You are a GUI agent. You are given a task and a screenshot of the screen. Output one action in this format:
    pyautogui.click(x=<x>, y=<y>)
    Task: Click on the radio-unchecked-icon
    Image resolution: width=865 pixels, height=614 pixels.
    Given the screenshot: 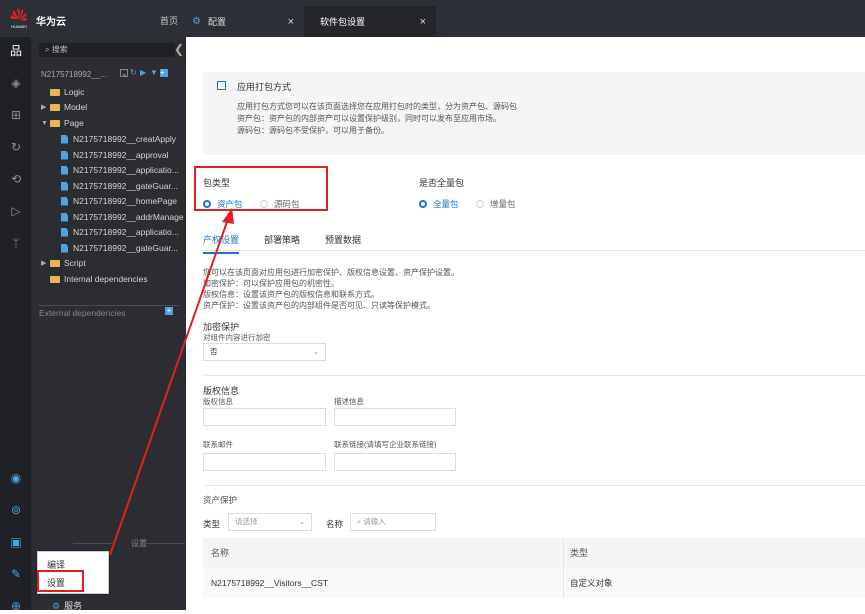 What is the action you would take?
    pyautogui.click(x=480, y=204)
    